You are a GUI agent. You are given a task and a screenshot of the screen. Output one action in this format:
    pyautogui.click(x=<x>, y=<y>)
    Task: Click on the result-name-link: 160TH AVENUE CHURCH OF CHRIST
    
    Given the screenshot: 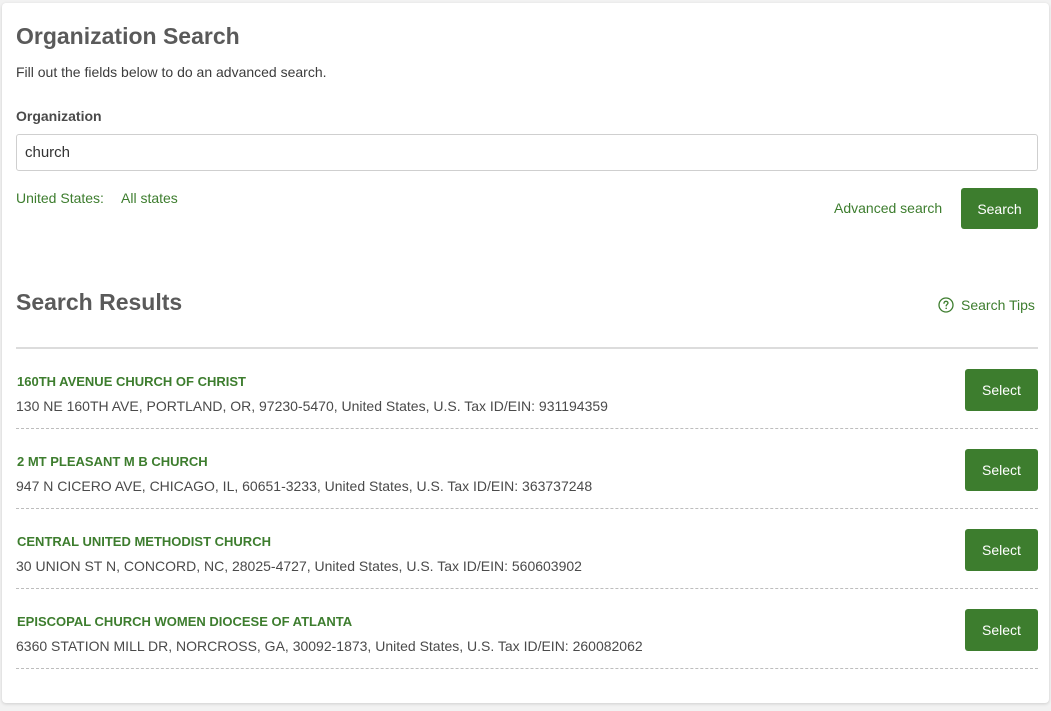 What is the action you would take?
    pyautogui.click(x=131, y=381)
    